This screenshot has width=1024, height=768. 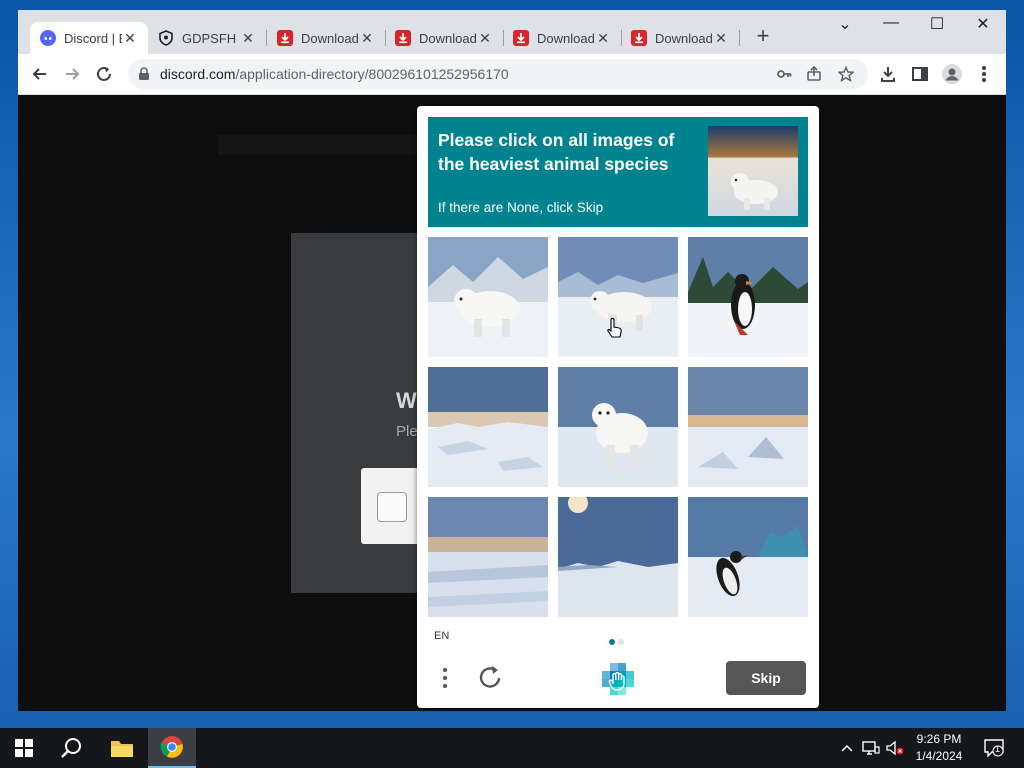 I want to click on downloads-icon, so click(x=888, y=74).